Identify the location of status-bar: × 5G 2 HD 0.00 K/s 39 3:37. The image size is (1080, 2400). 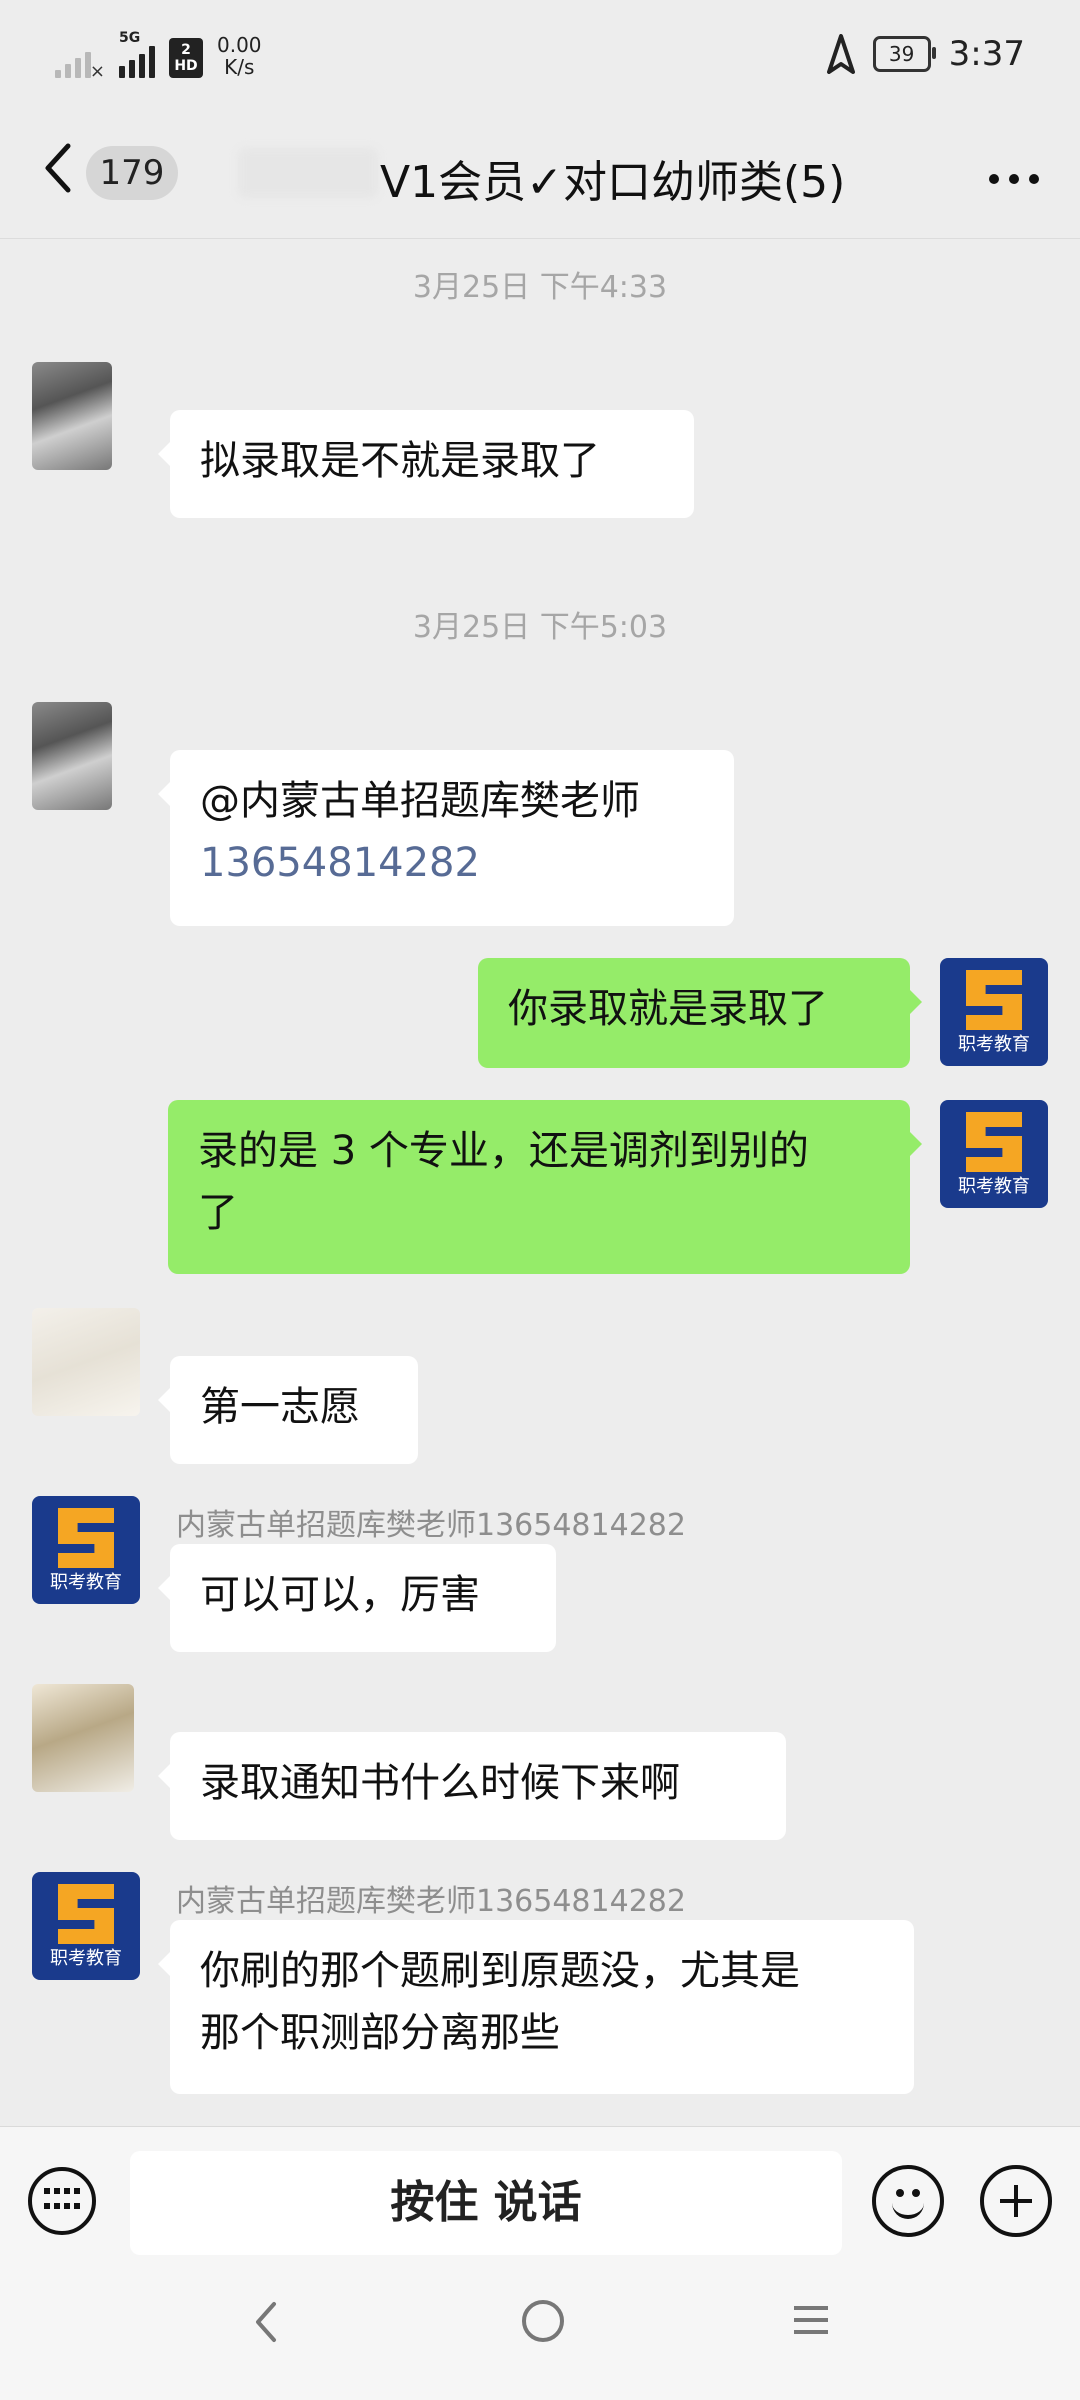
(540, 55).